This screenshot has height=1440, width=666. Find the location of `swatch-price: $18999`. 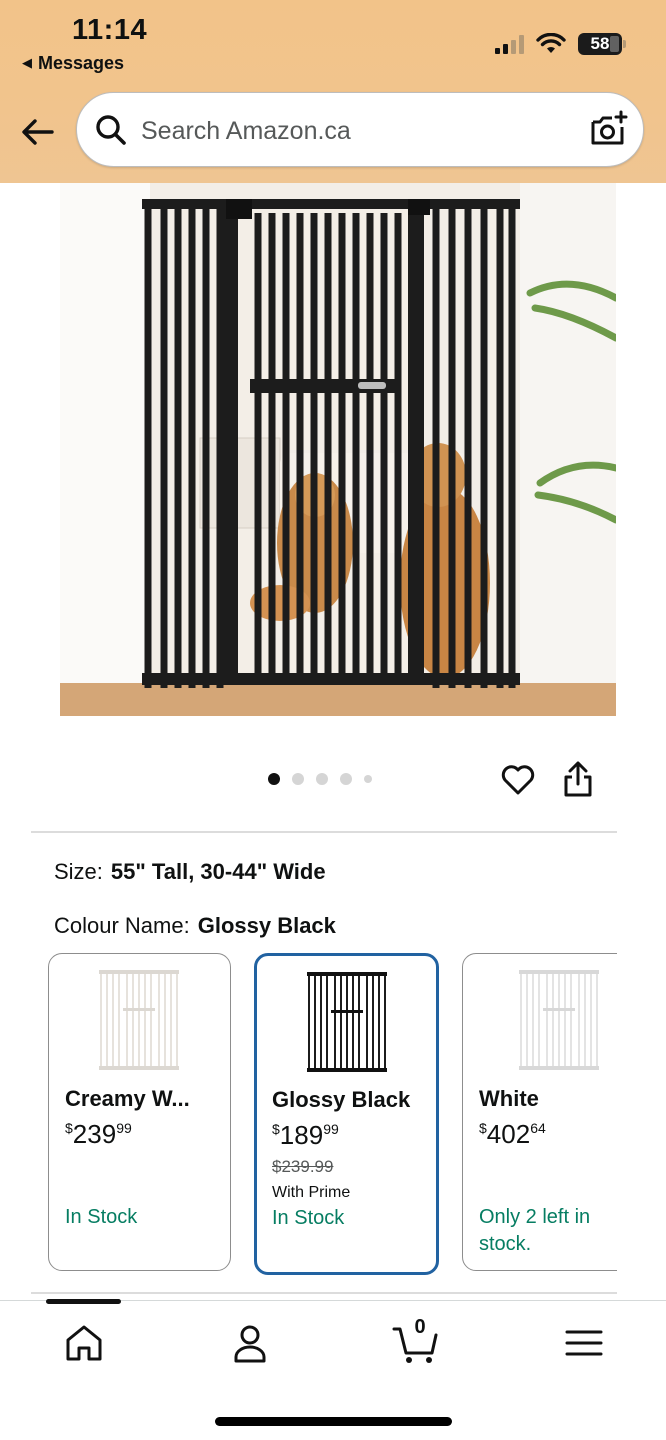

swatch-price: $18999 is located at coordinates (305, 1135).